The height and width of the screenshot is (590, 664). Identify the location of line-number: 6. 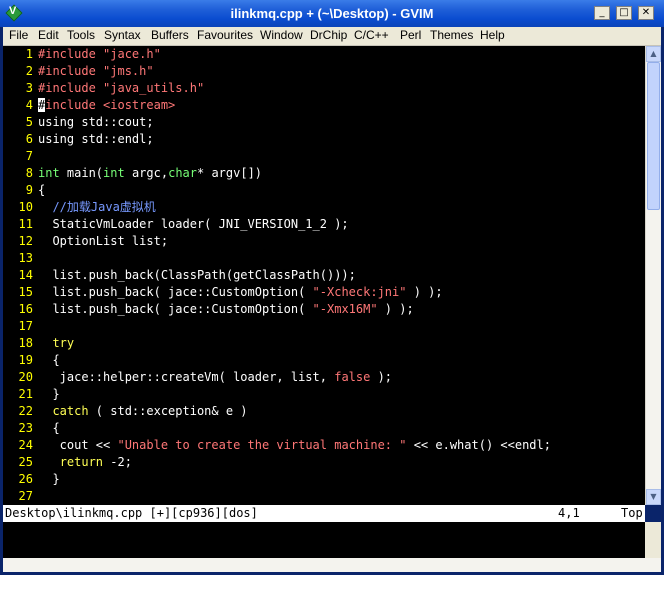
(29, 139).